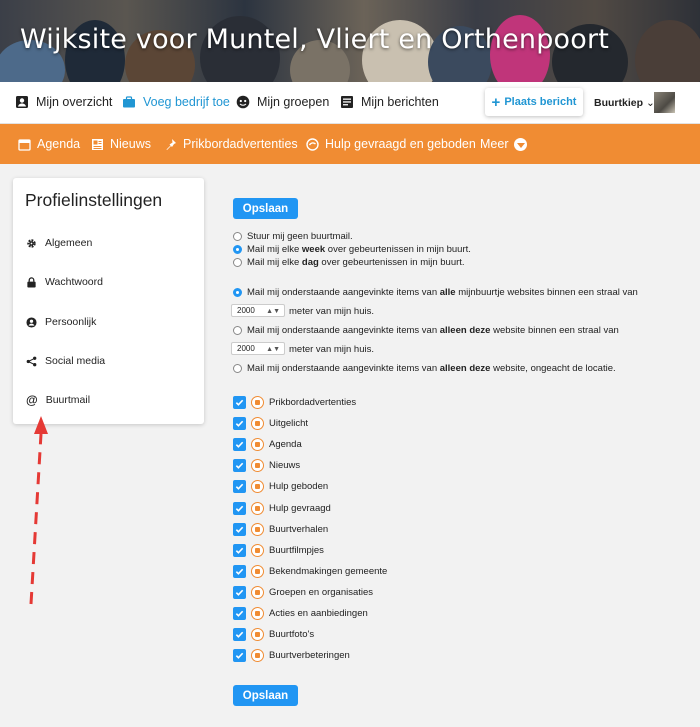 The image size is (700, 727). I want to click on category-checkbox-row: Hulp geboden, so click(280, 487).